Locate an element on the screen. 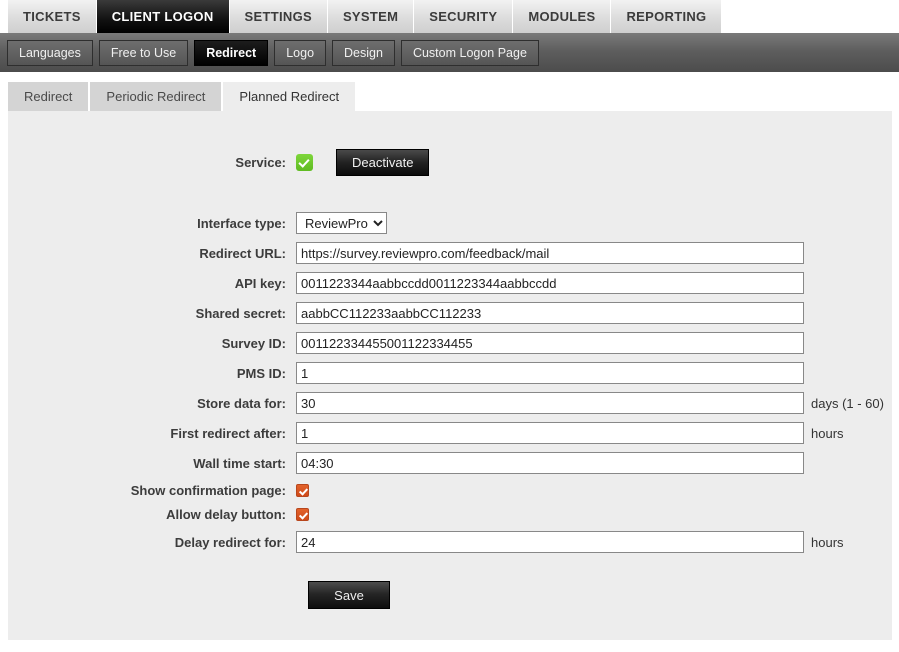 The height and width of the screenshot is (652, 899). form-row-redirect-url: Redirect URL: is located at coordinates (450, 253).